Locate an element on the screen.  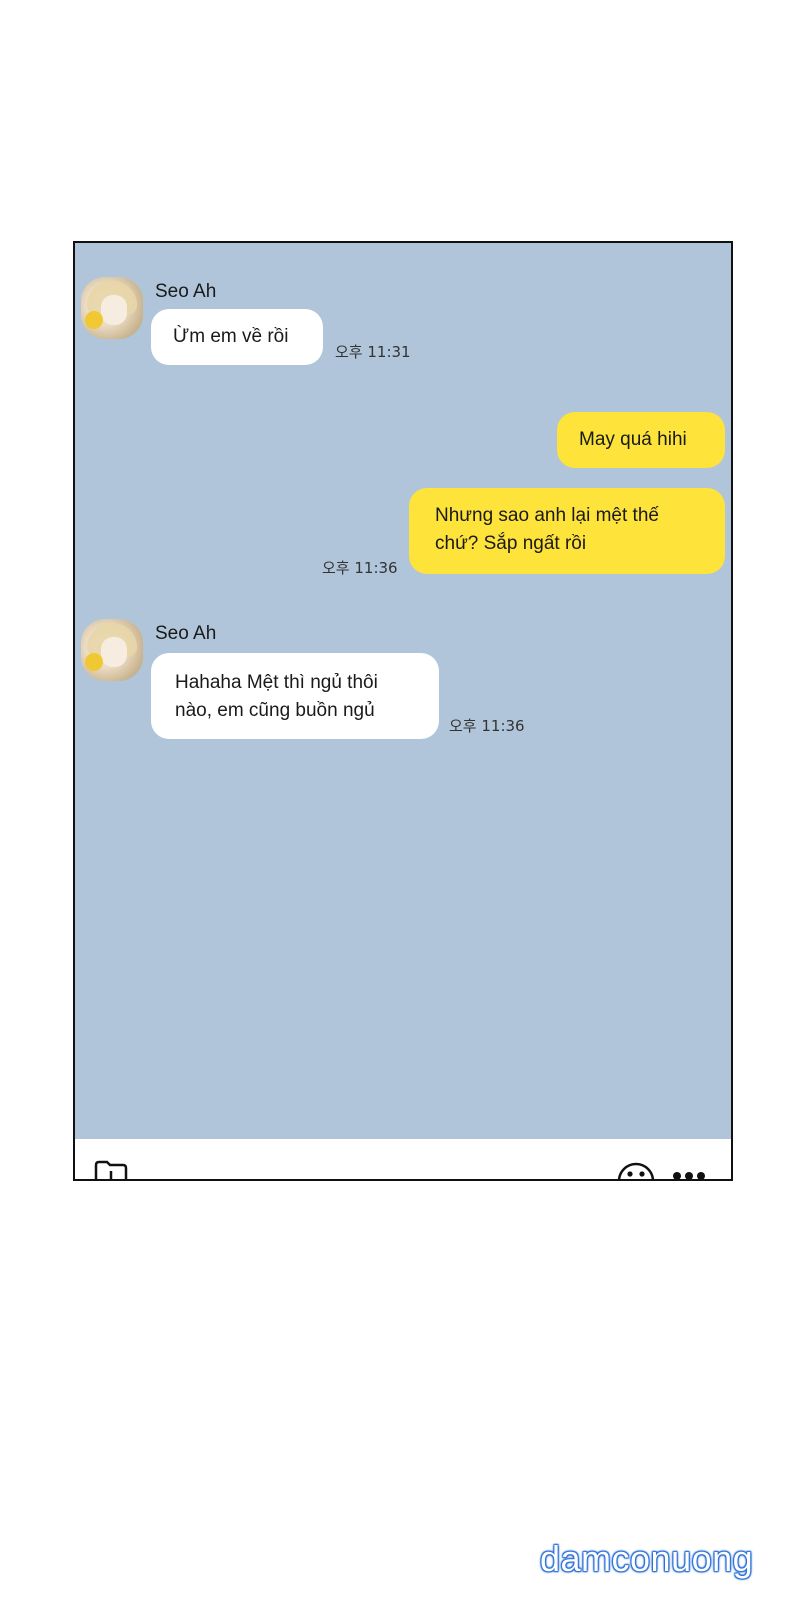
input-toolbar is located at coordinates (403, 1159).